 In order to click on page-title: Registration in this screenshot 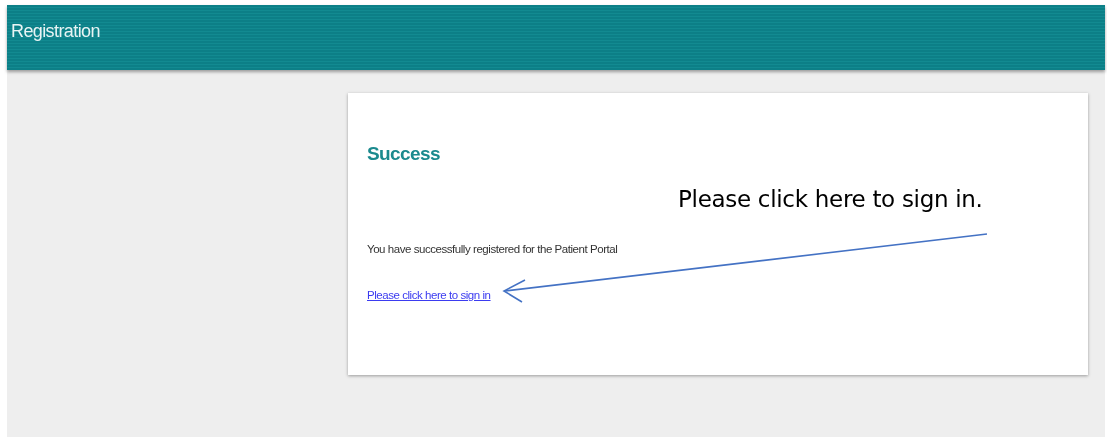, I will do `click(55, 31)`.